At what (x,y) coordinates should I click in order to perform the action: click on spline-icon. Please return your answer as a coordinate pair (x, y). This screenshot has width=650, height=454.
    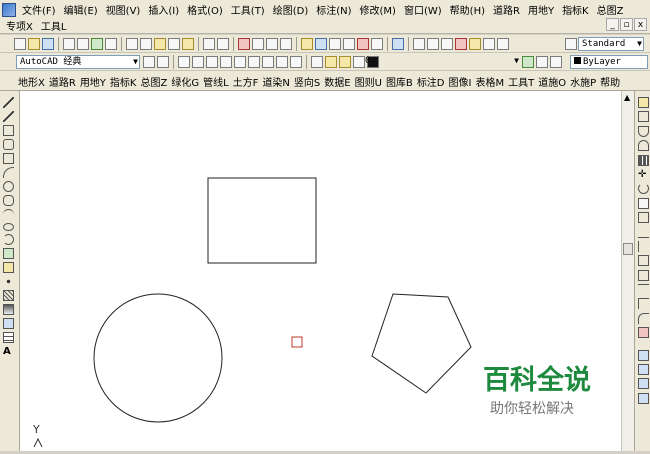
    Looking at the image, I should click on (8, 214).